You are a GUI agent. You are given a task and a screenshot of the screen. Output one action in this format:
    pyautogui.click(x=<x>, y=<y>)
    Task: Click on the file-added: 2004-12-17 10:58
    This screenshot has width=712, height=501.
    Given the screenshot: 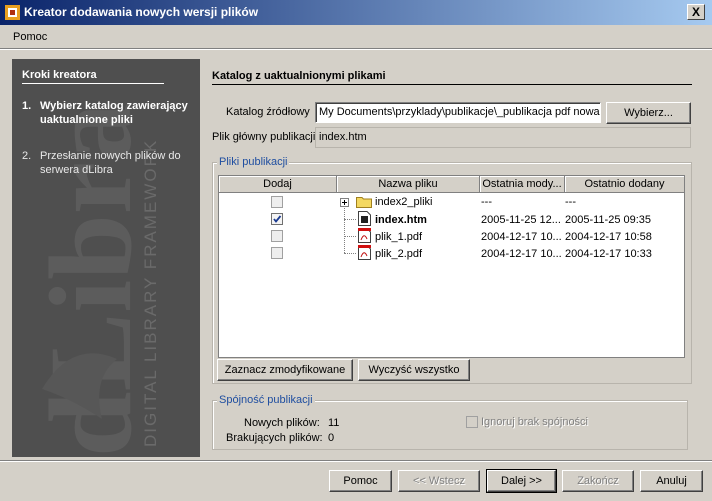 What is the action you would take?
    pyautogui.click(x=608, y=237)
    